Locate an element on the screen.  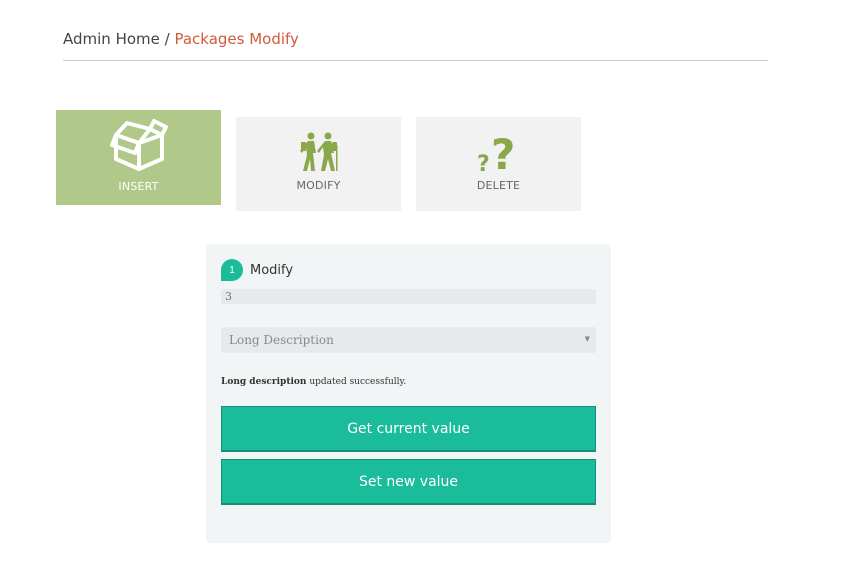
field-select-value: Long Description is located at coordinates (281, 340).